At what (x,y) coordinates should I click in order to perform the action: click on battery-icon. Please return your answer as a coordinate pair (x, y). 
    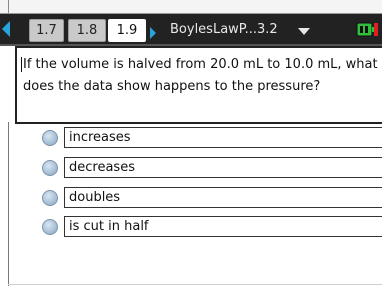
    Looking at the image, I should click on (367, 29).